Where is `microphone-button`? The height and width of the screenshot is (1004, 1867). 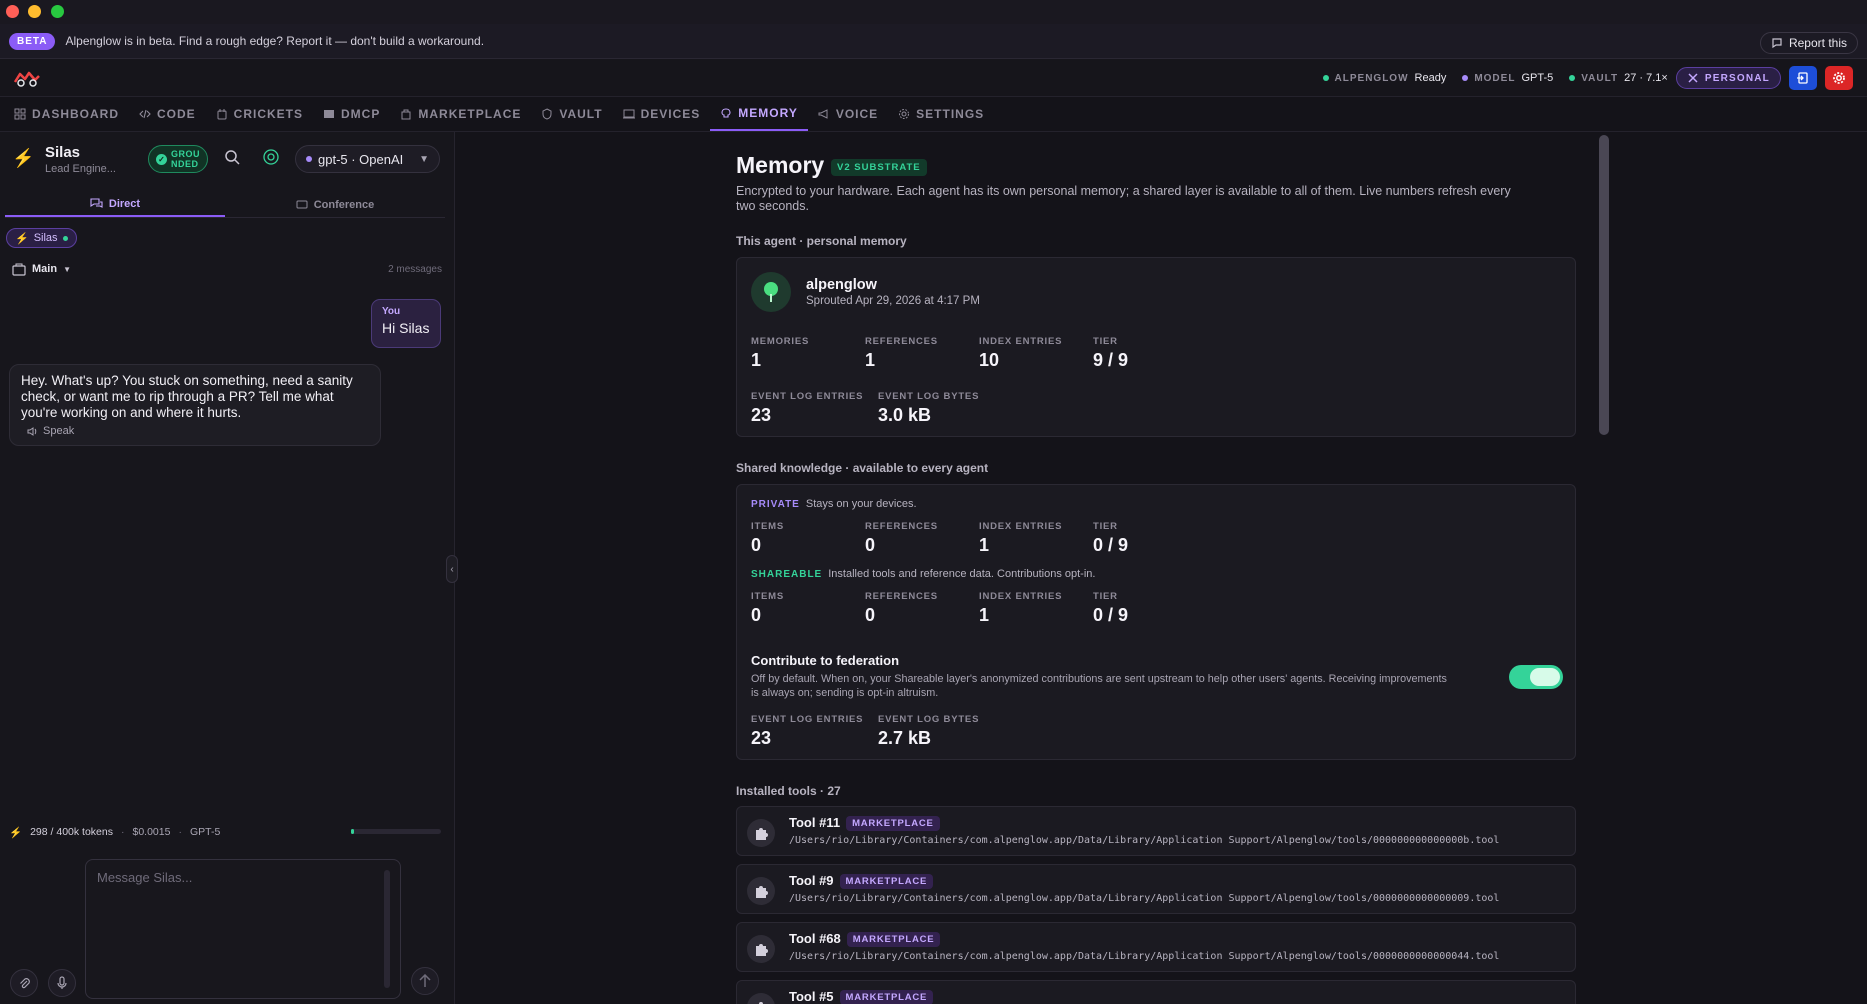 microphone-button is located at coordinates (62, 983).